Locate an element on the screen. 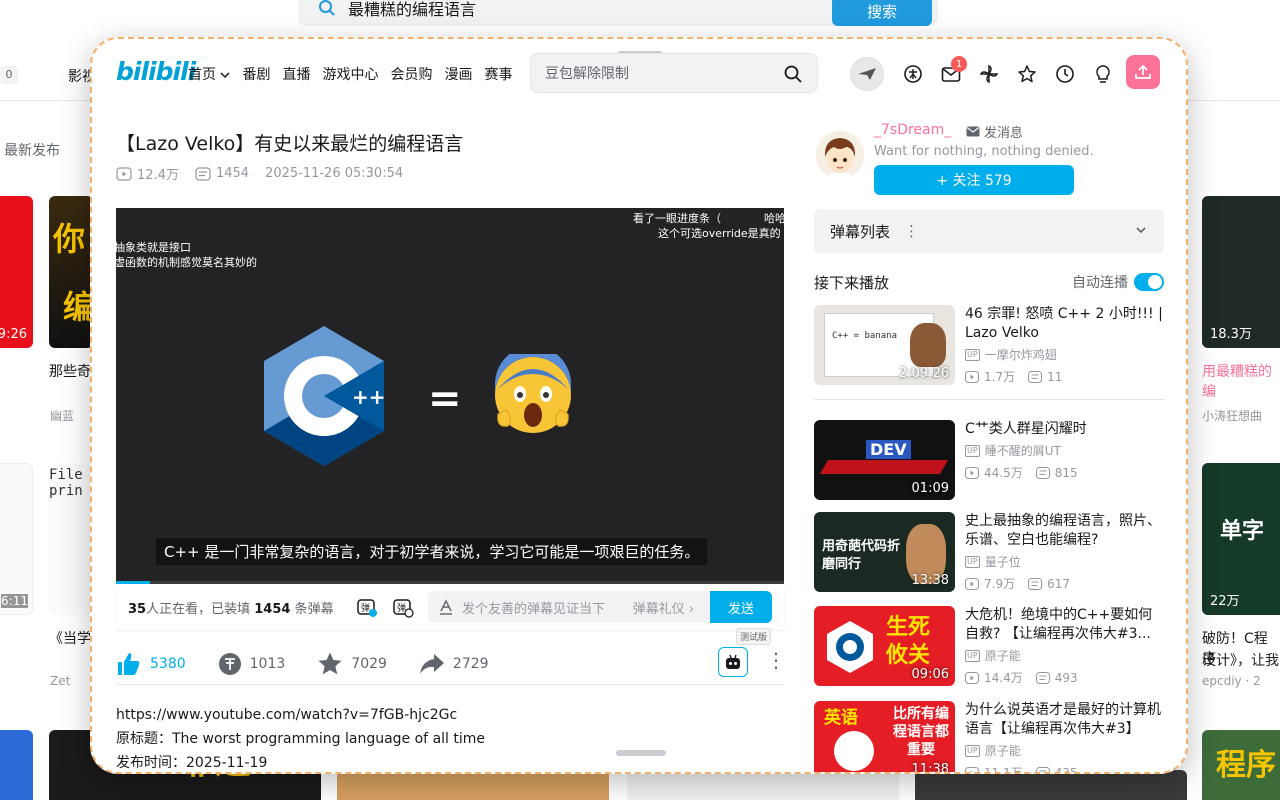 The height and width of the screenshot is (800, 1280). uploader-name: _7sDream_ is located at coordinates (912, 130).